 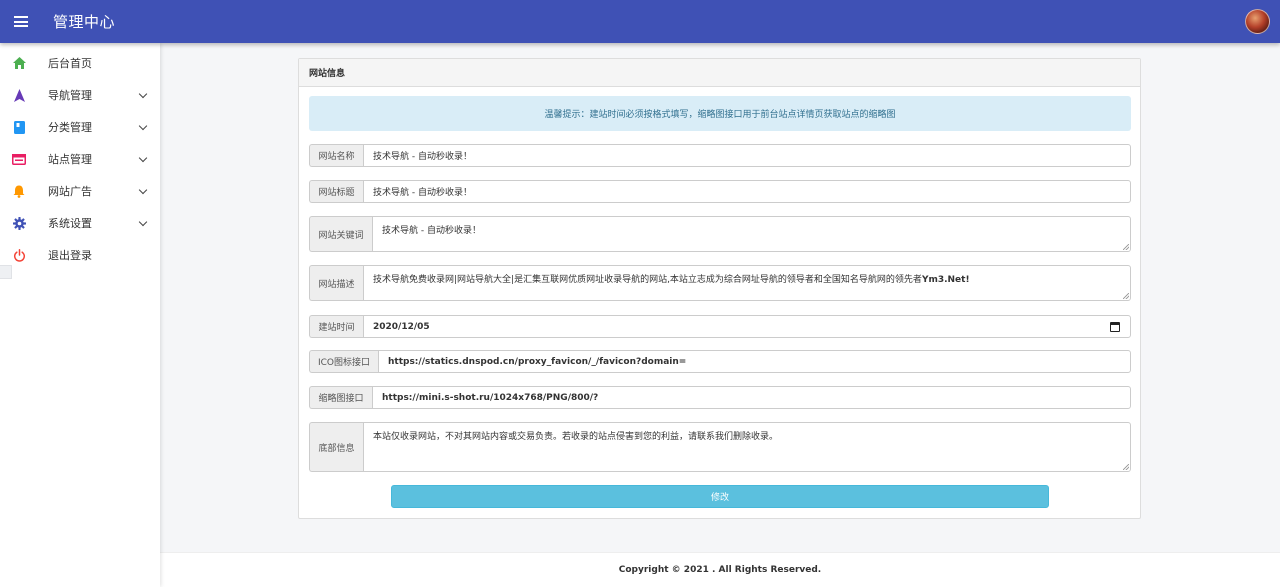 What do you see at coordinates (720, 496) in the screenshot?
I see `submit-button: 修改` at bounding box center [720, 496].